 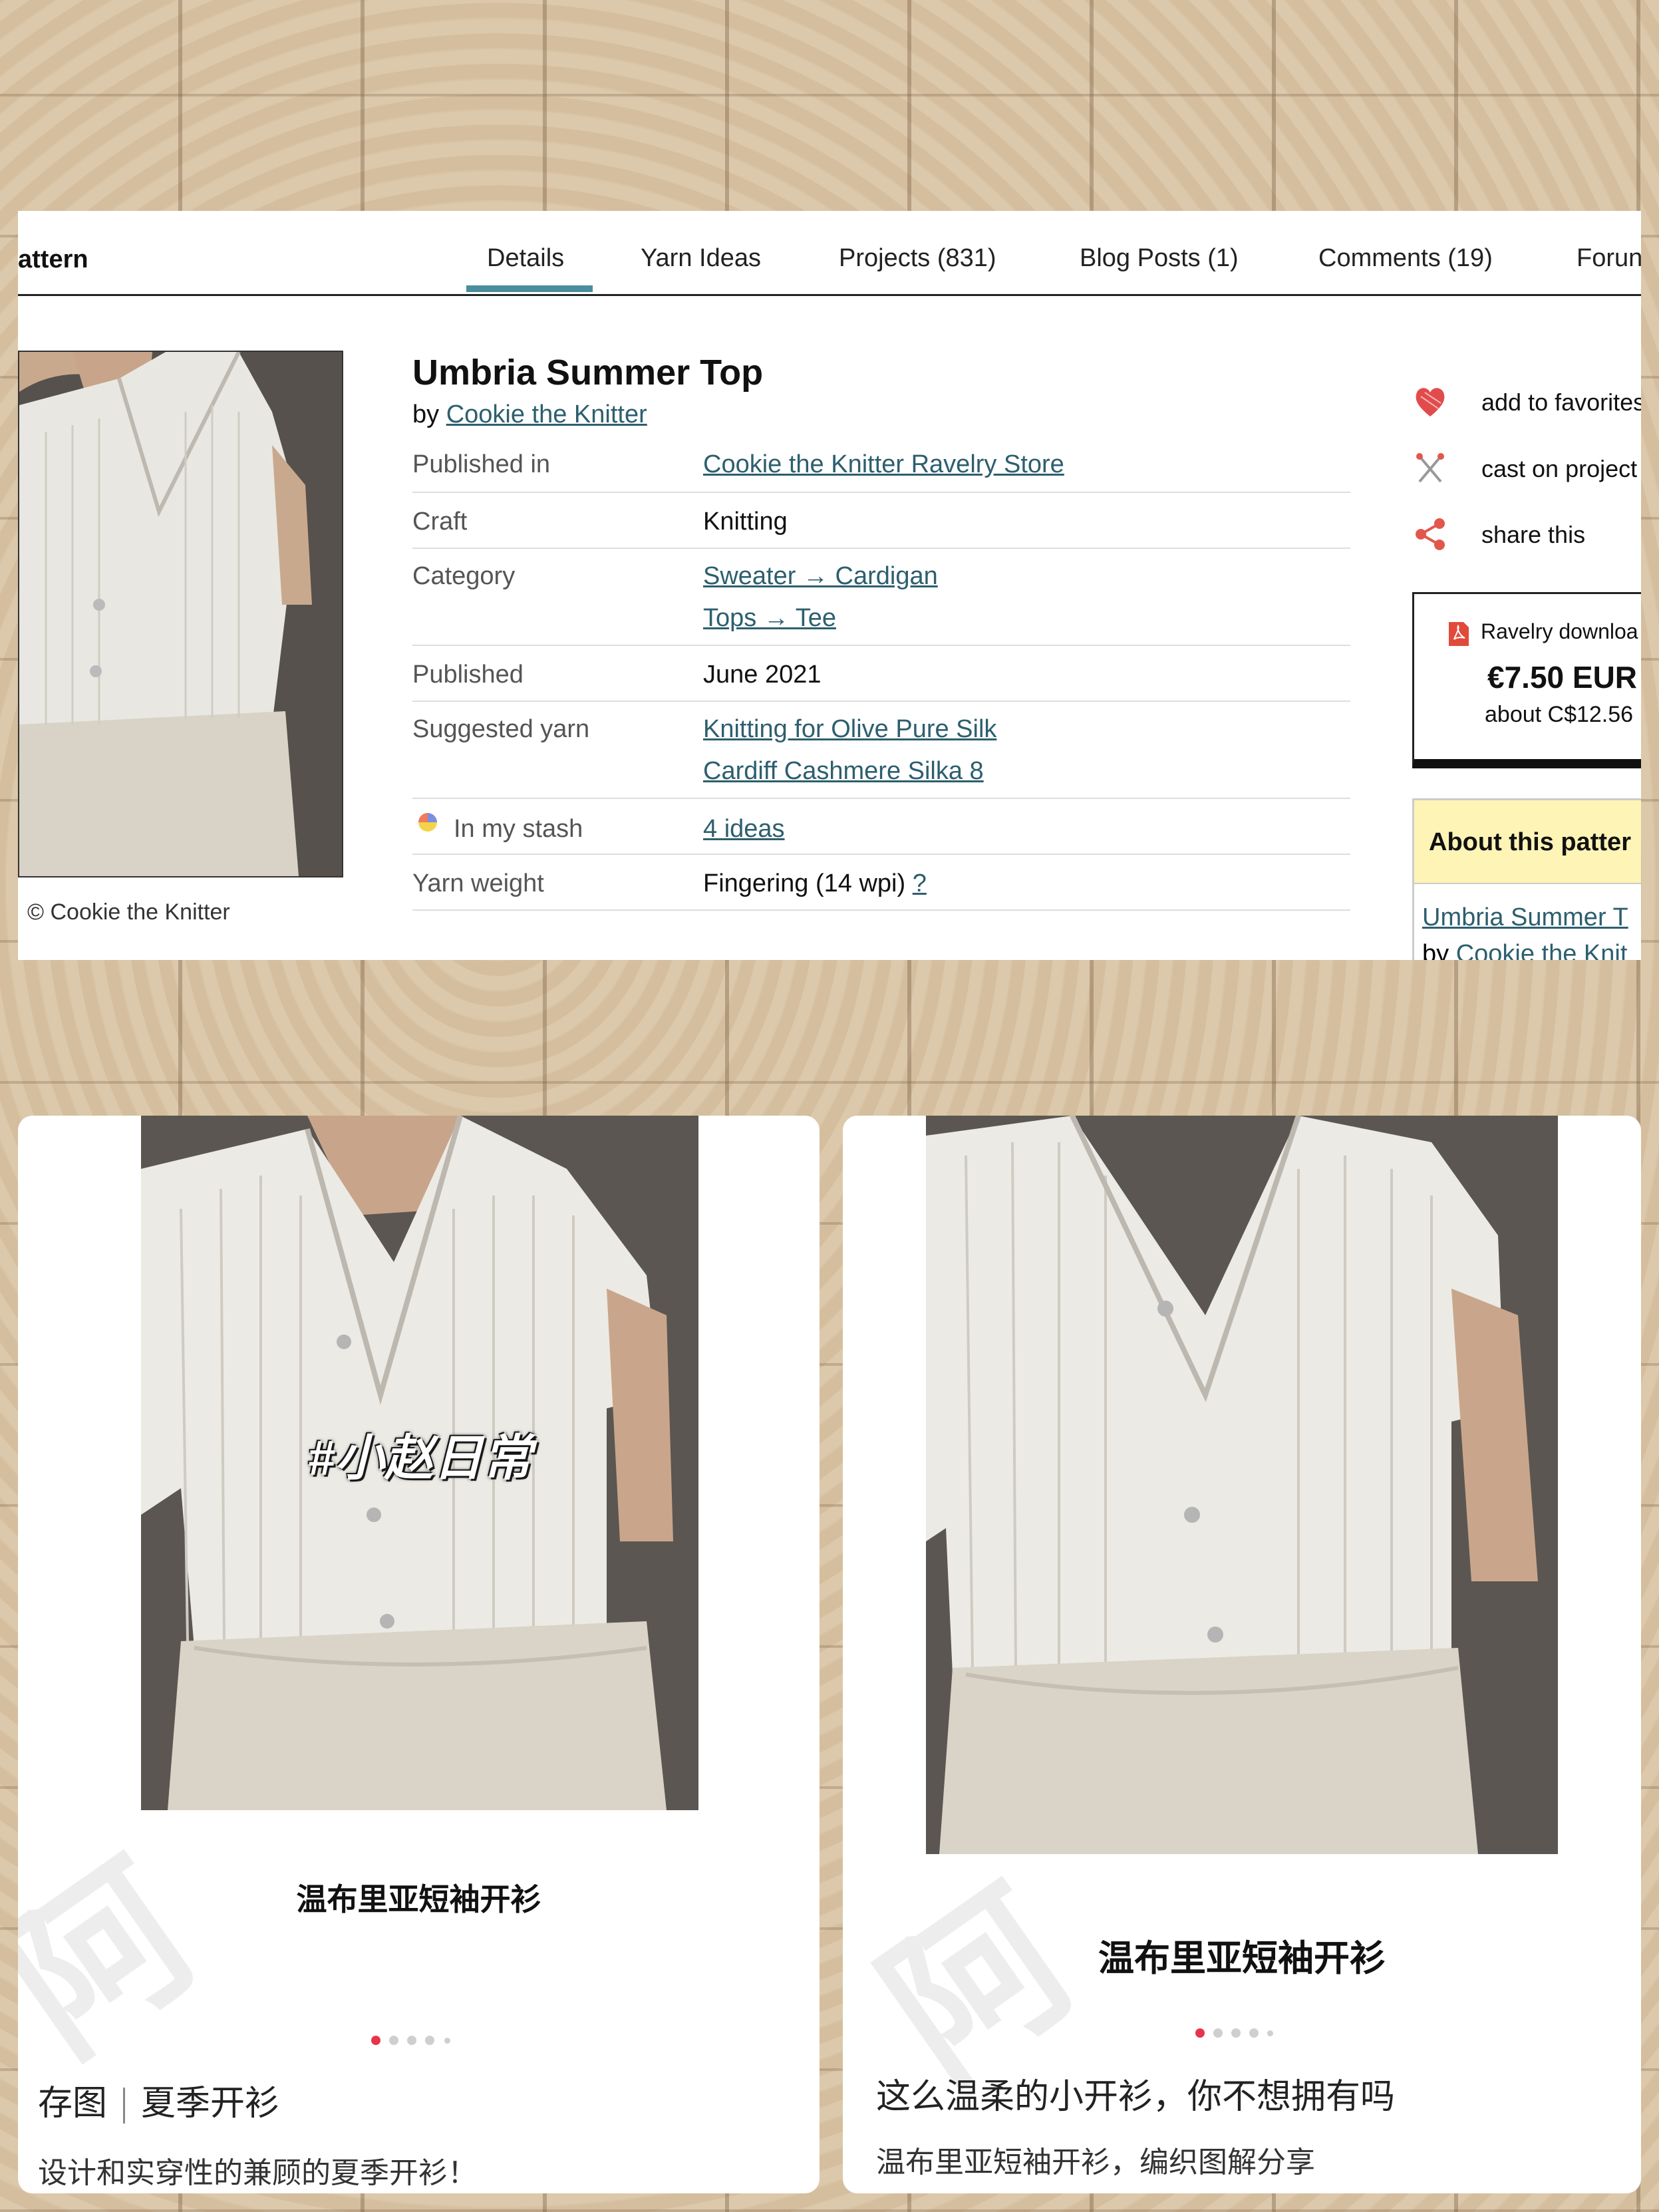 What do you see at coordinates (1559, 714) in the screenshot?
I see `converted-price: about C$12.56` at bounding box center [1559, 714].